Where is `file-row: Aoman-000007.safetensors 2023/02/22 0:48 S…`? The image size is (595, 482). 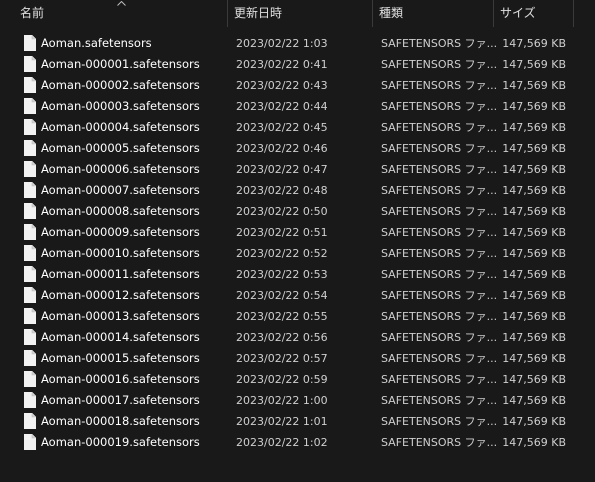 file-row: Aoman-000007.safetensors 2023/02/22 0:48 S… is located at coordinates (297, 190).